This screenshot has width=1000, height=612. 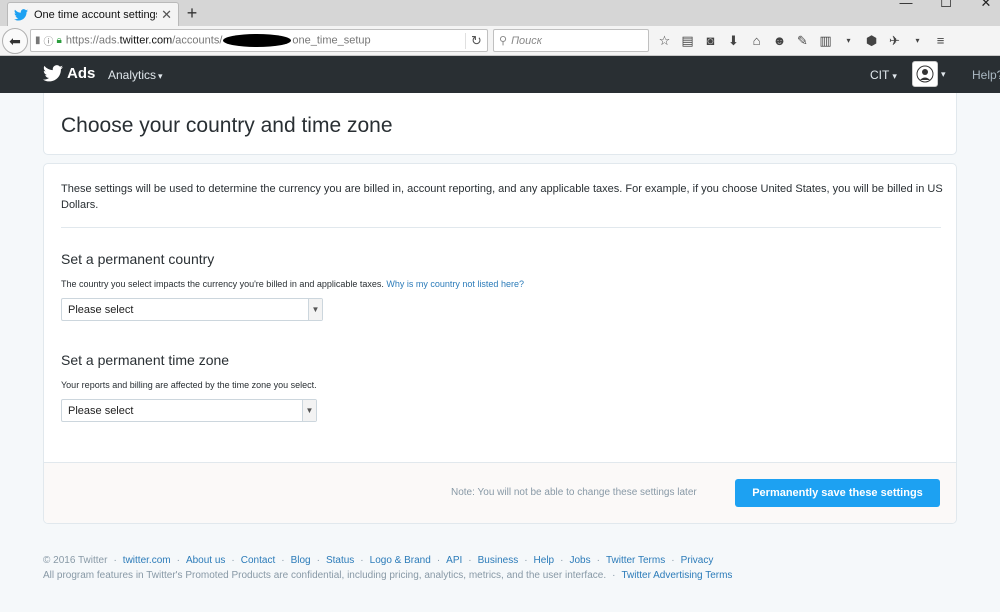 I want to click on browser-tab-bar: One time account settings... ✕ + — ☐ ✕, so click(x=500, y=13).